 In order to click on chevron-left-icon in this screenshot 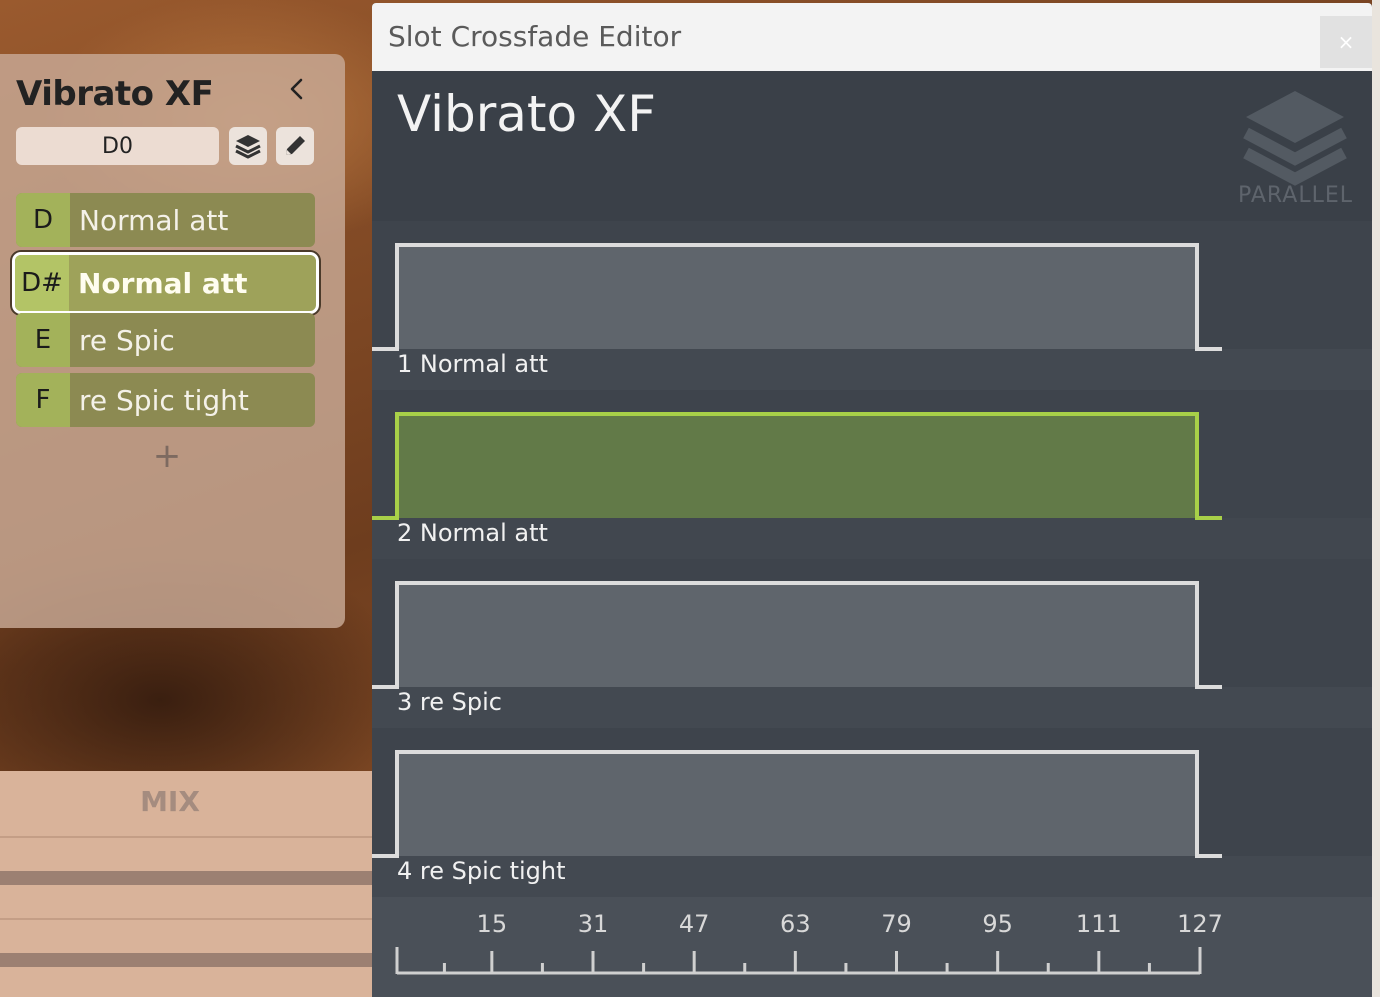, I will do `click(296, 89)`.